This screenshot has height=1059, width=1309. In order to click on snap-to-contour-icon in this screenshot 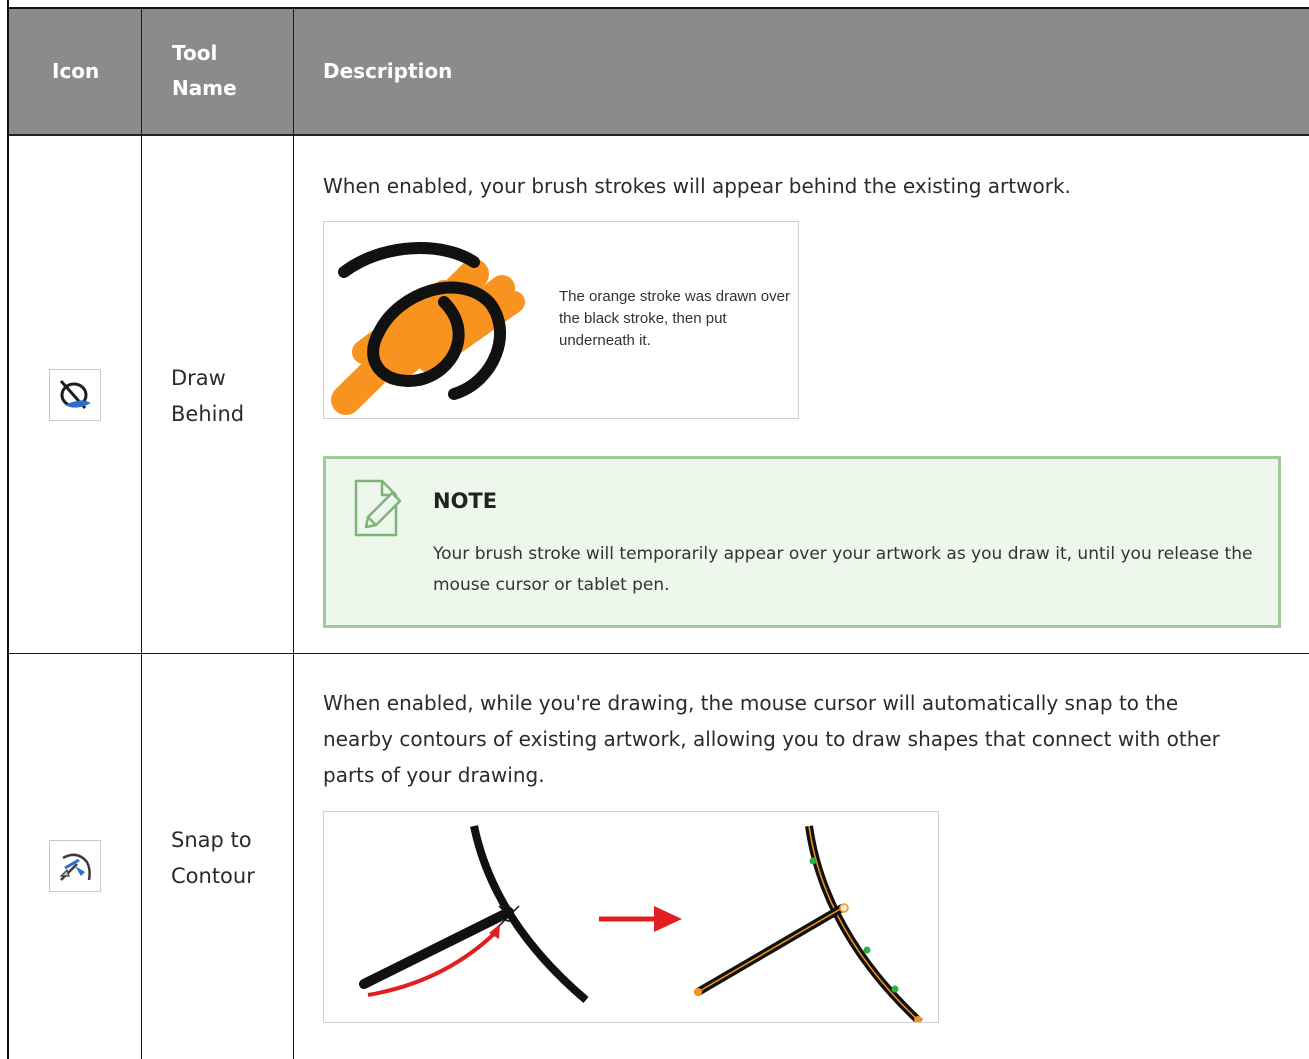, I will do `click(75, 866)`.